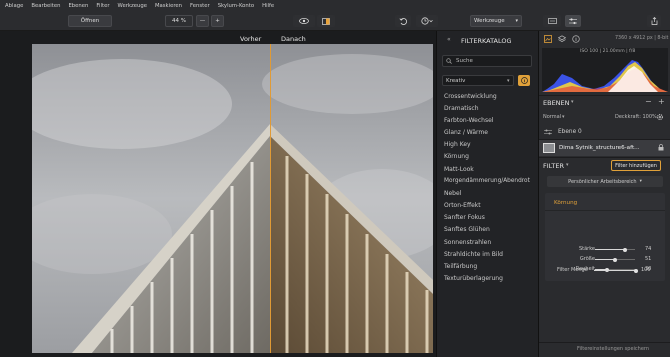 The image size is (670, 357). What do you see at coordinates (427, 21) in the screenshot?
I see `history-button` at bounding box center [427, 21].